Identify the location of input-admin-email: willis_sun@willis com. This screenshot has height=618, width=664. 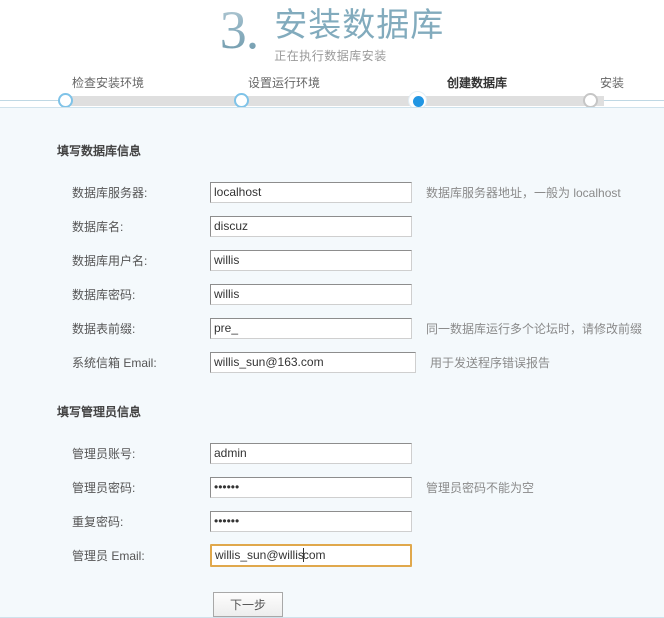
(311, 555).